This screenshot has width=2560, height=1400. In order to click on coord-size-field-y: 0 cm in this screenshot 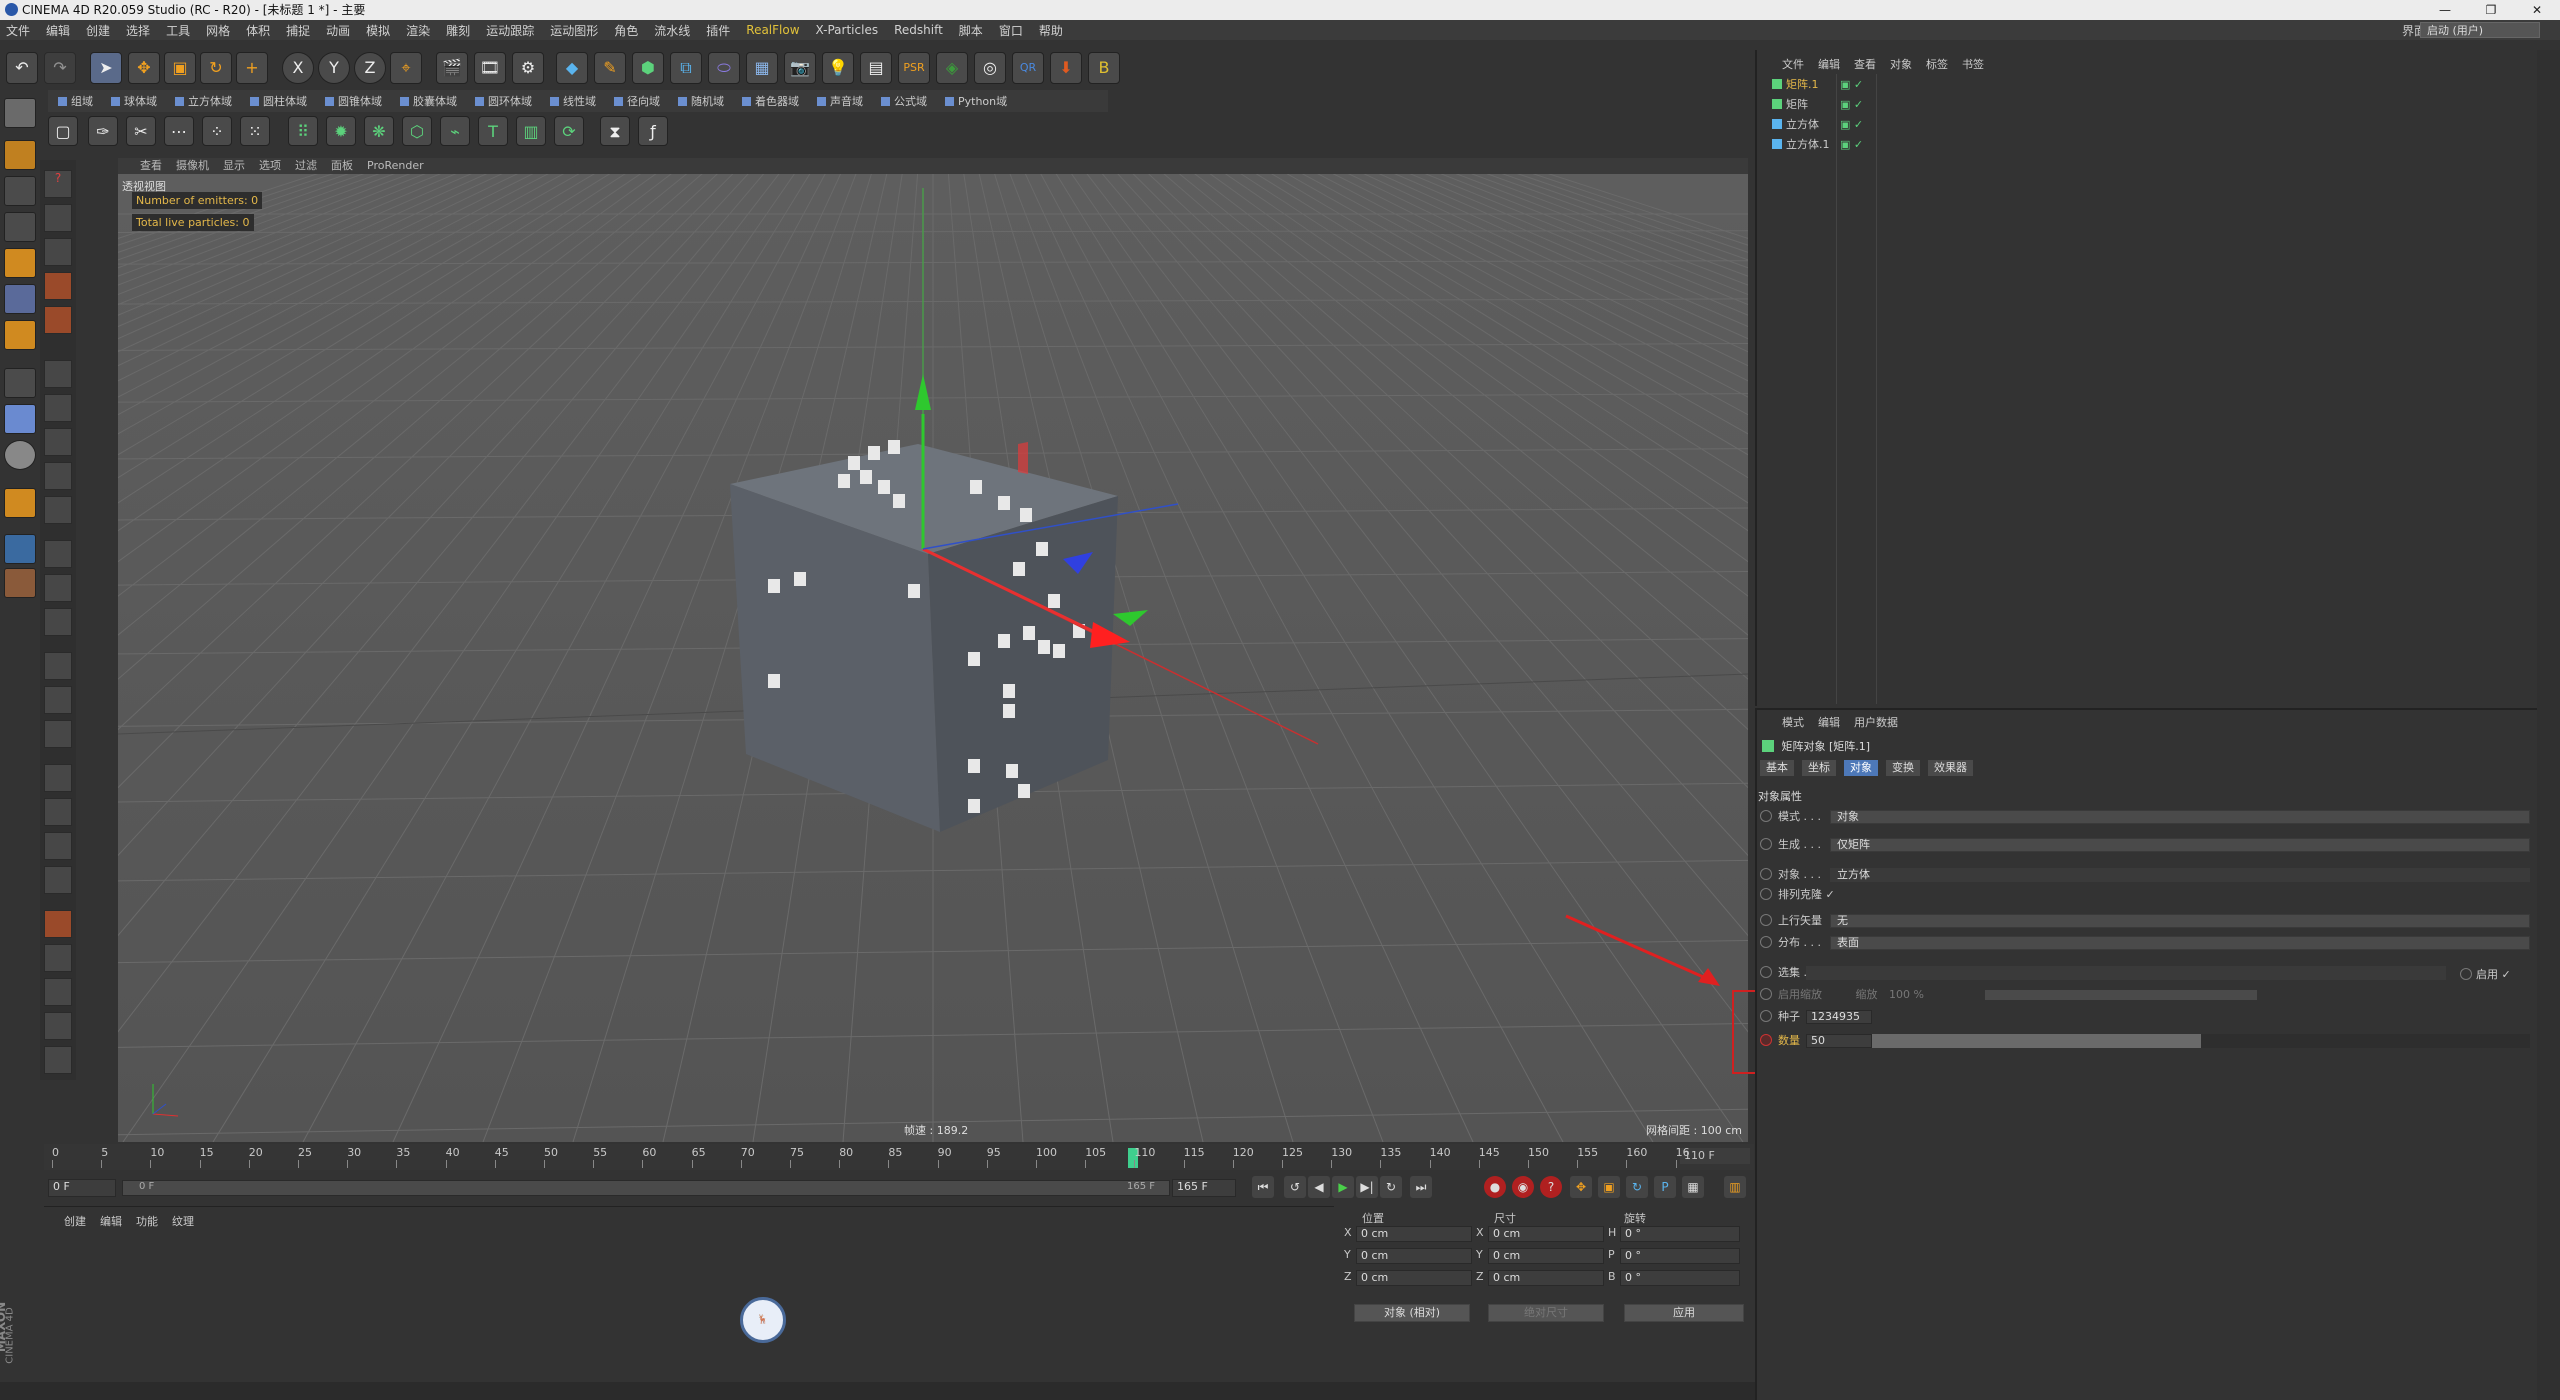, I will do `click(1546, 1256)`.